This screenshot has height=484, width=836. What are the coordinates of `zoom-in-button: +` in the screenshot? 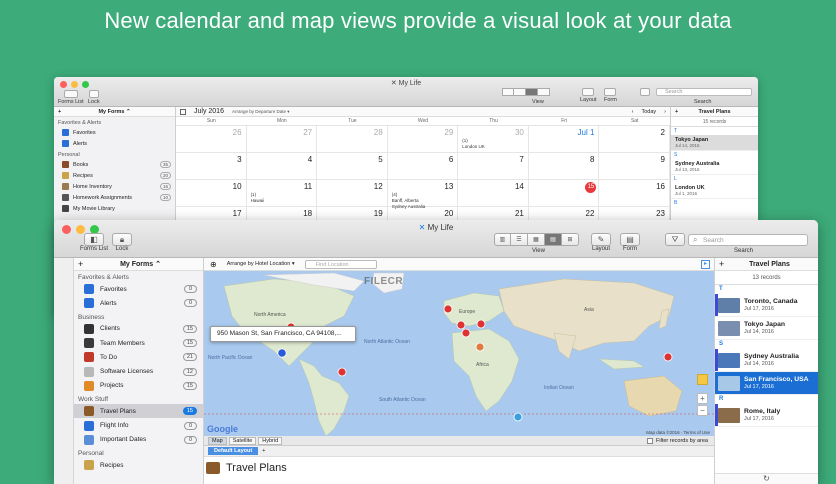 It's located at (702, 398).